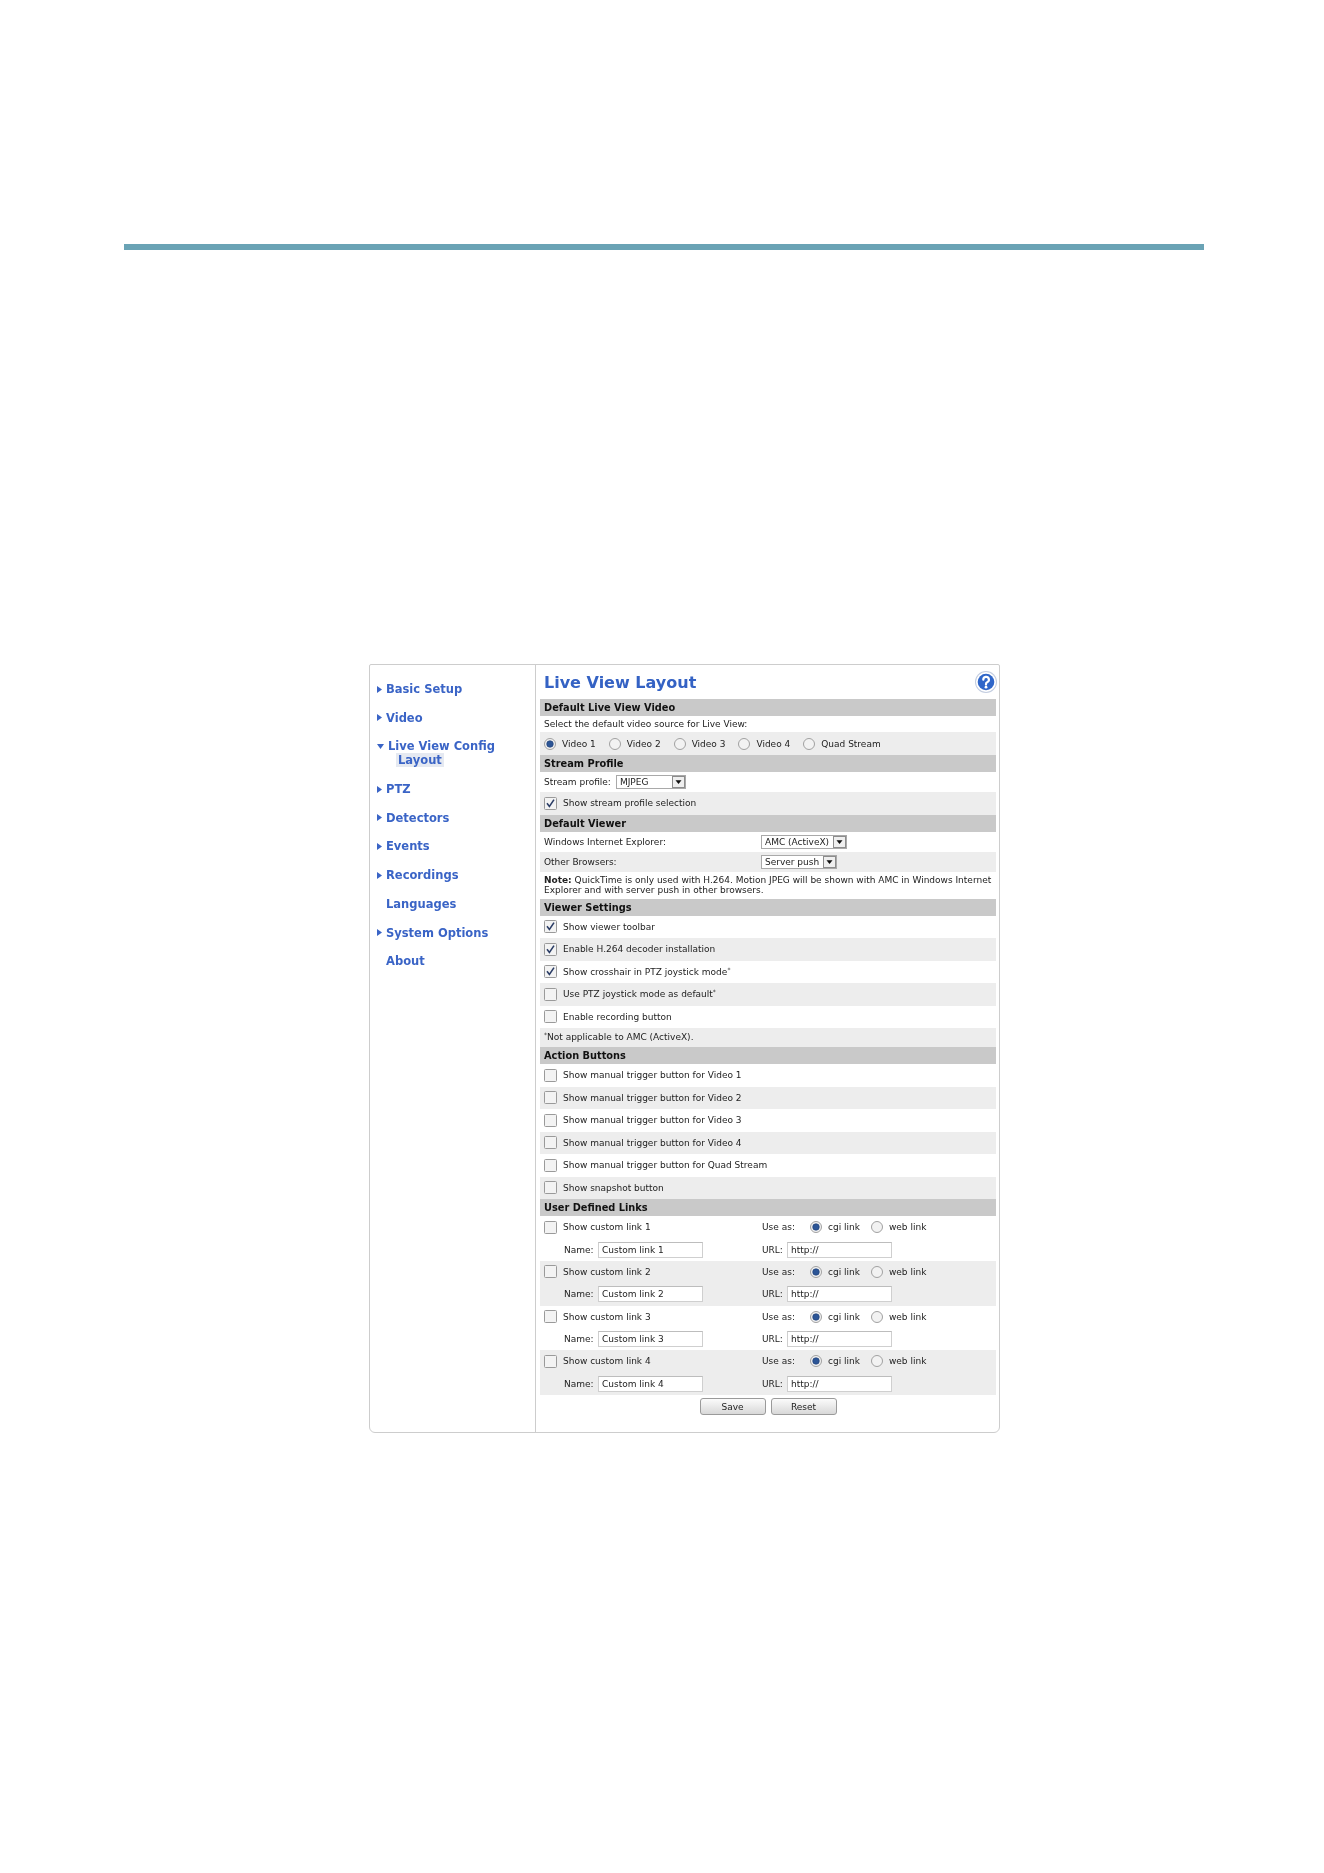  Describe the element at coordinates (607, 1271) in the screenshot. I see `checkbox-label: Show custom link 2` at that location.